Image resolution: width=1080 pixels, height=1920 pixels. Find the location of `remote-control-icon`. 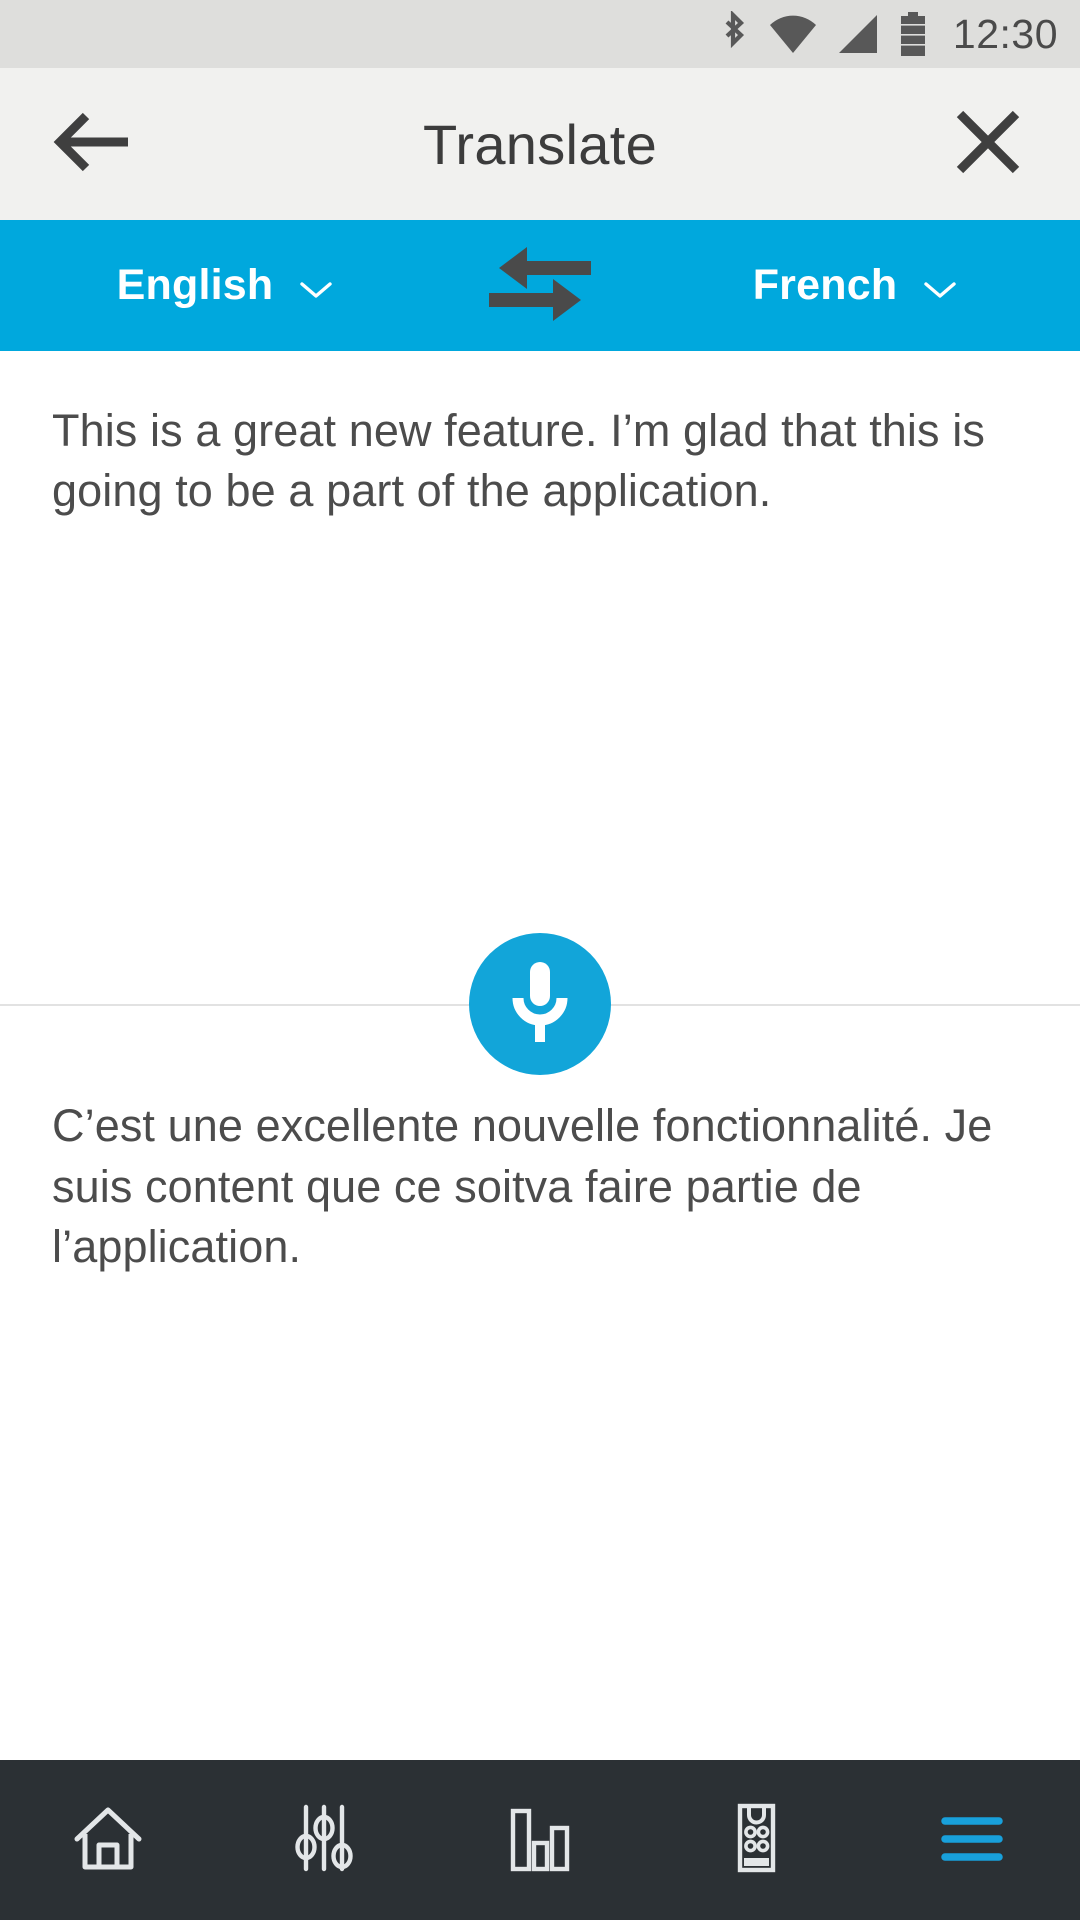

remote-control-icon is located at coordinates (756, 1840).